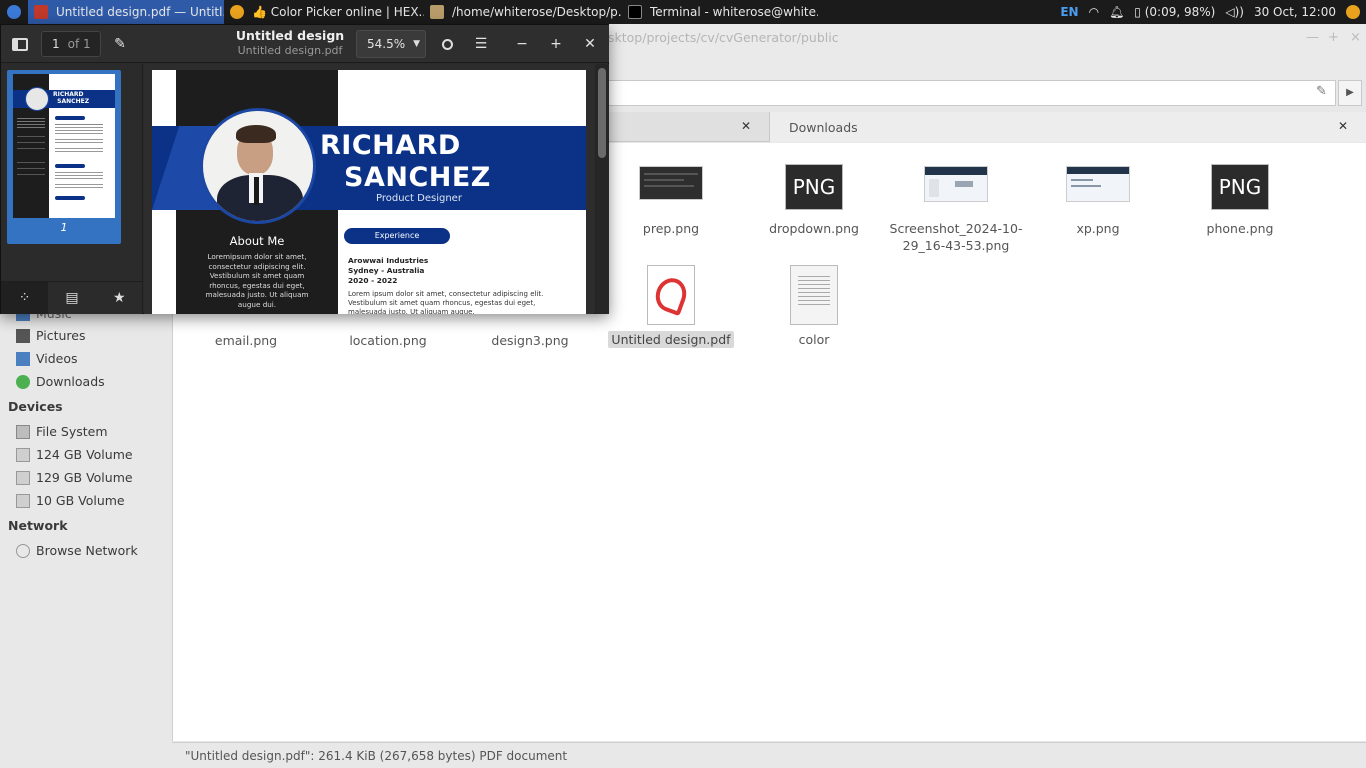 This screenshot has height=768, width=1366. I want to click on edit-location-icon: ✎, so click(1321, 91).